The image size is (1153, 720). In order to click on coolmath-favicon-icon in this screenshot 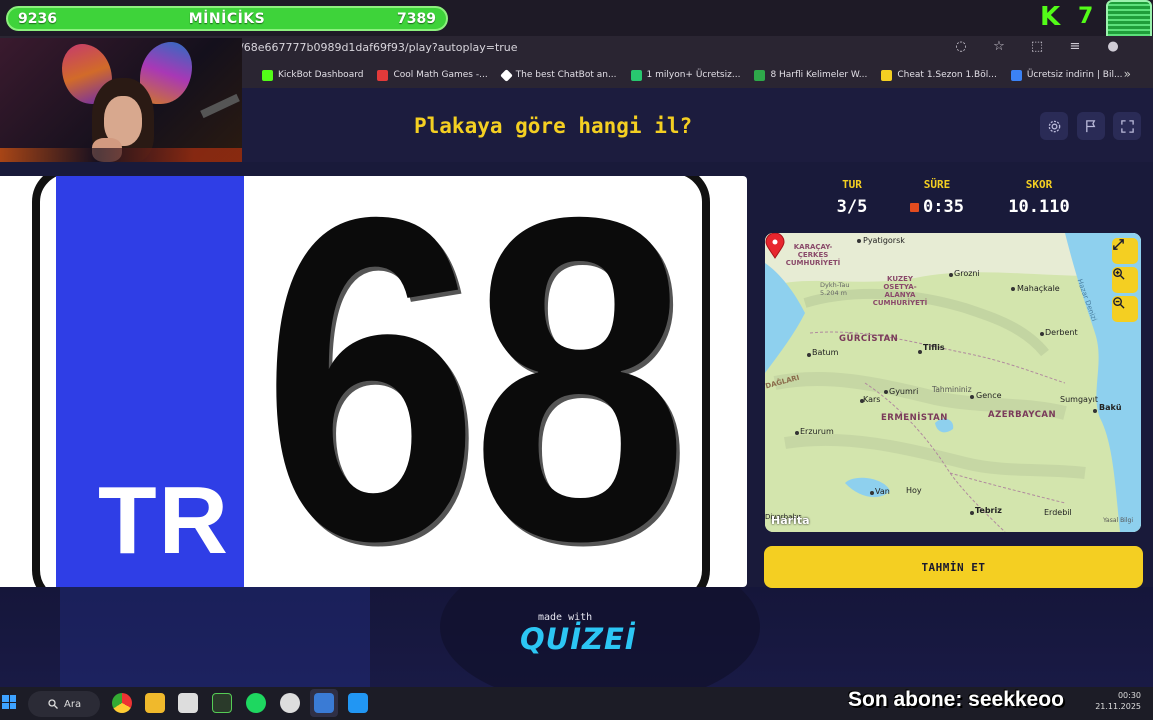, I will do `click(383, 75)`.